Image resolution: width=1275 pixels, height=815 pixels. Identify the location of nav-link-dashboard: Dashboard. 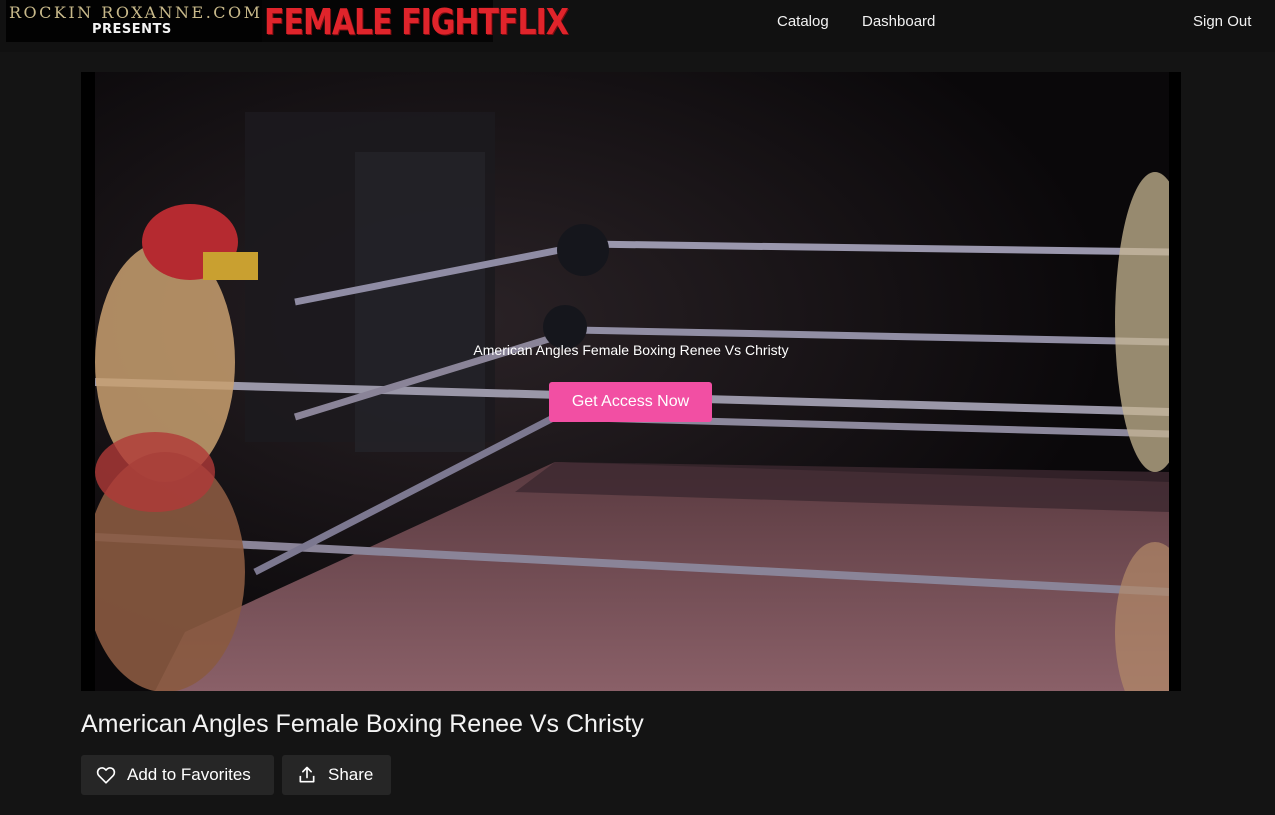
(898, 21).